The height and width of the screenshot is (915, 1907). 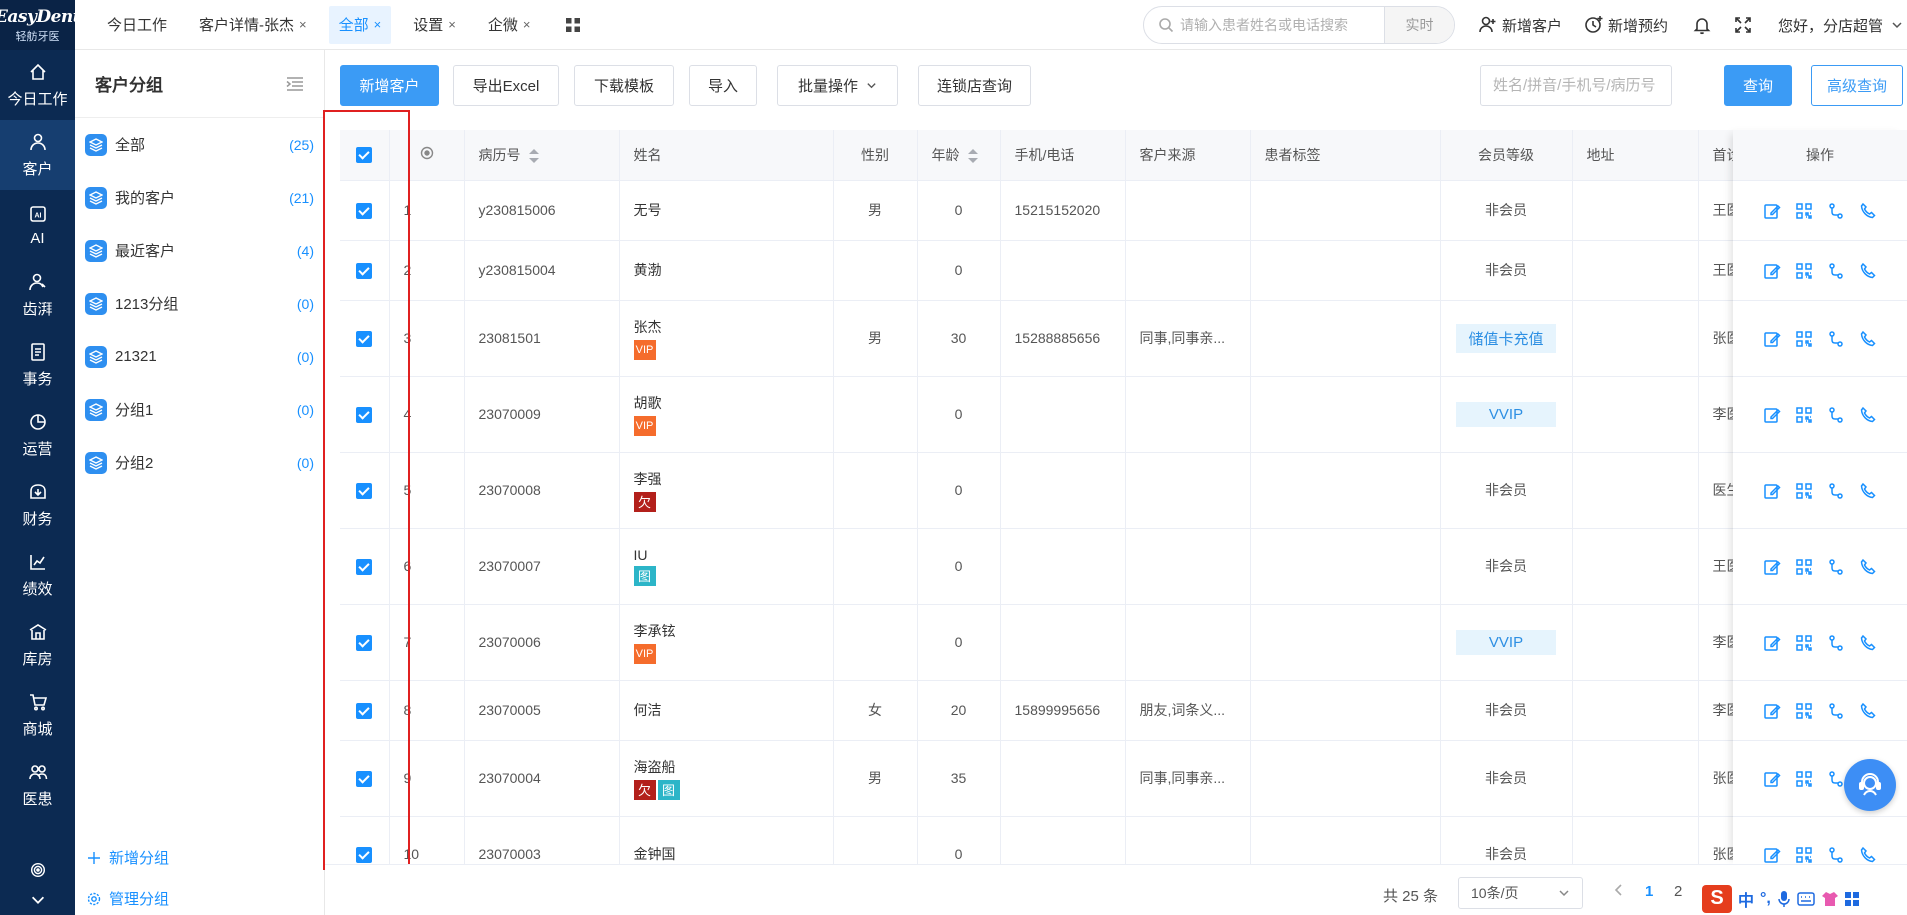 What do you see at coordinates (624, 85) in the screenshot?
I see `download-template-button: 下载模板` at bounding box center [624, 85].